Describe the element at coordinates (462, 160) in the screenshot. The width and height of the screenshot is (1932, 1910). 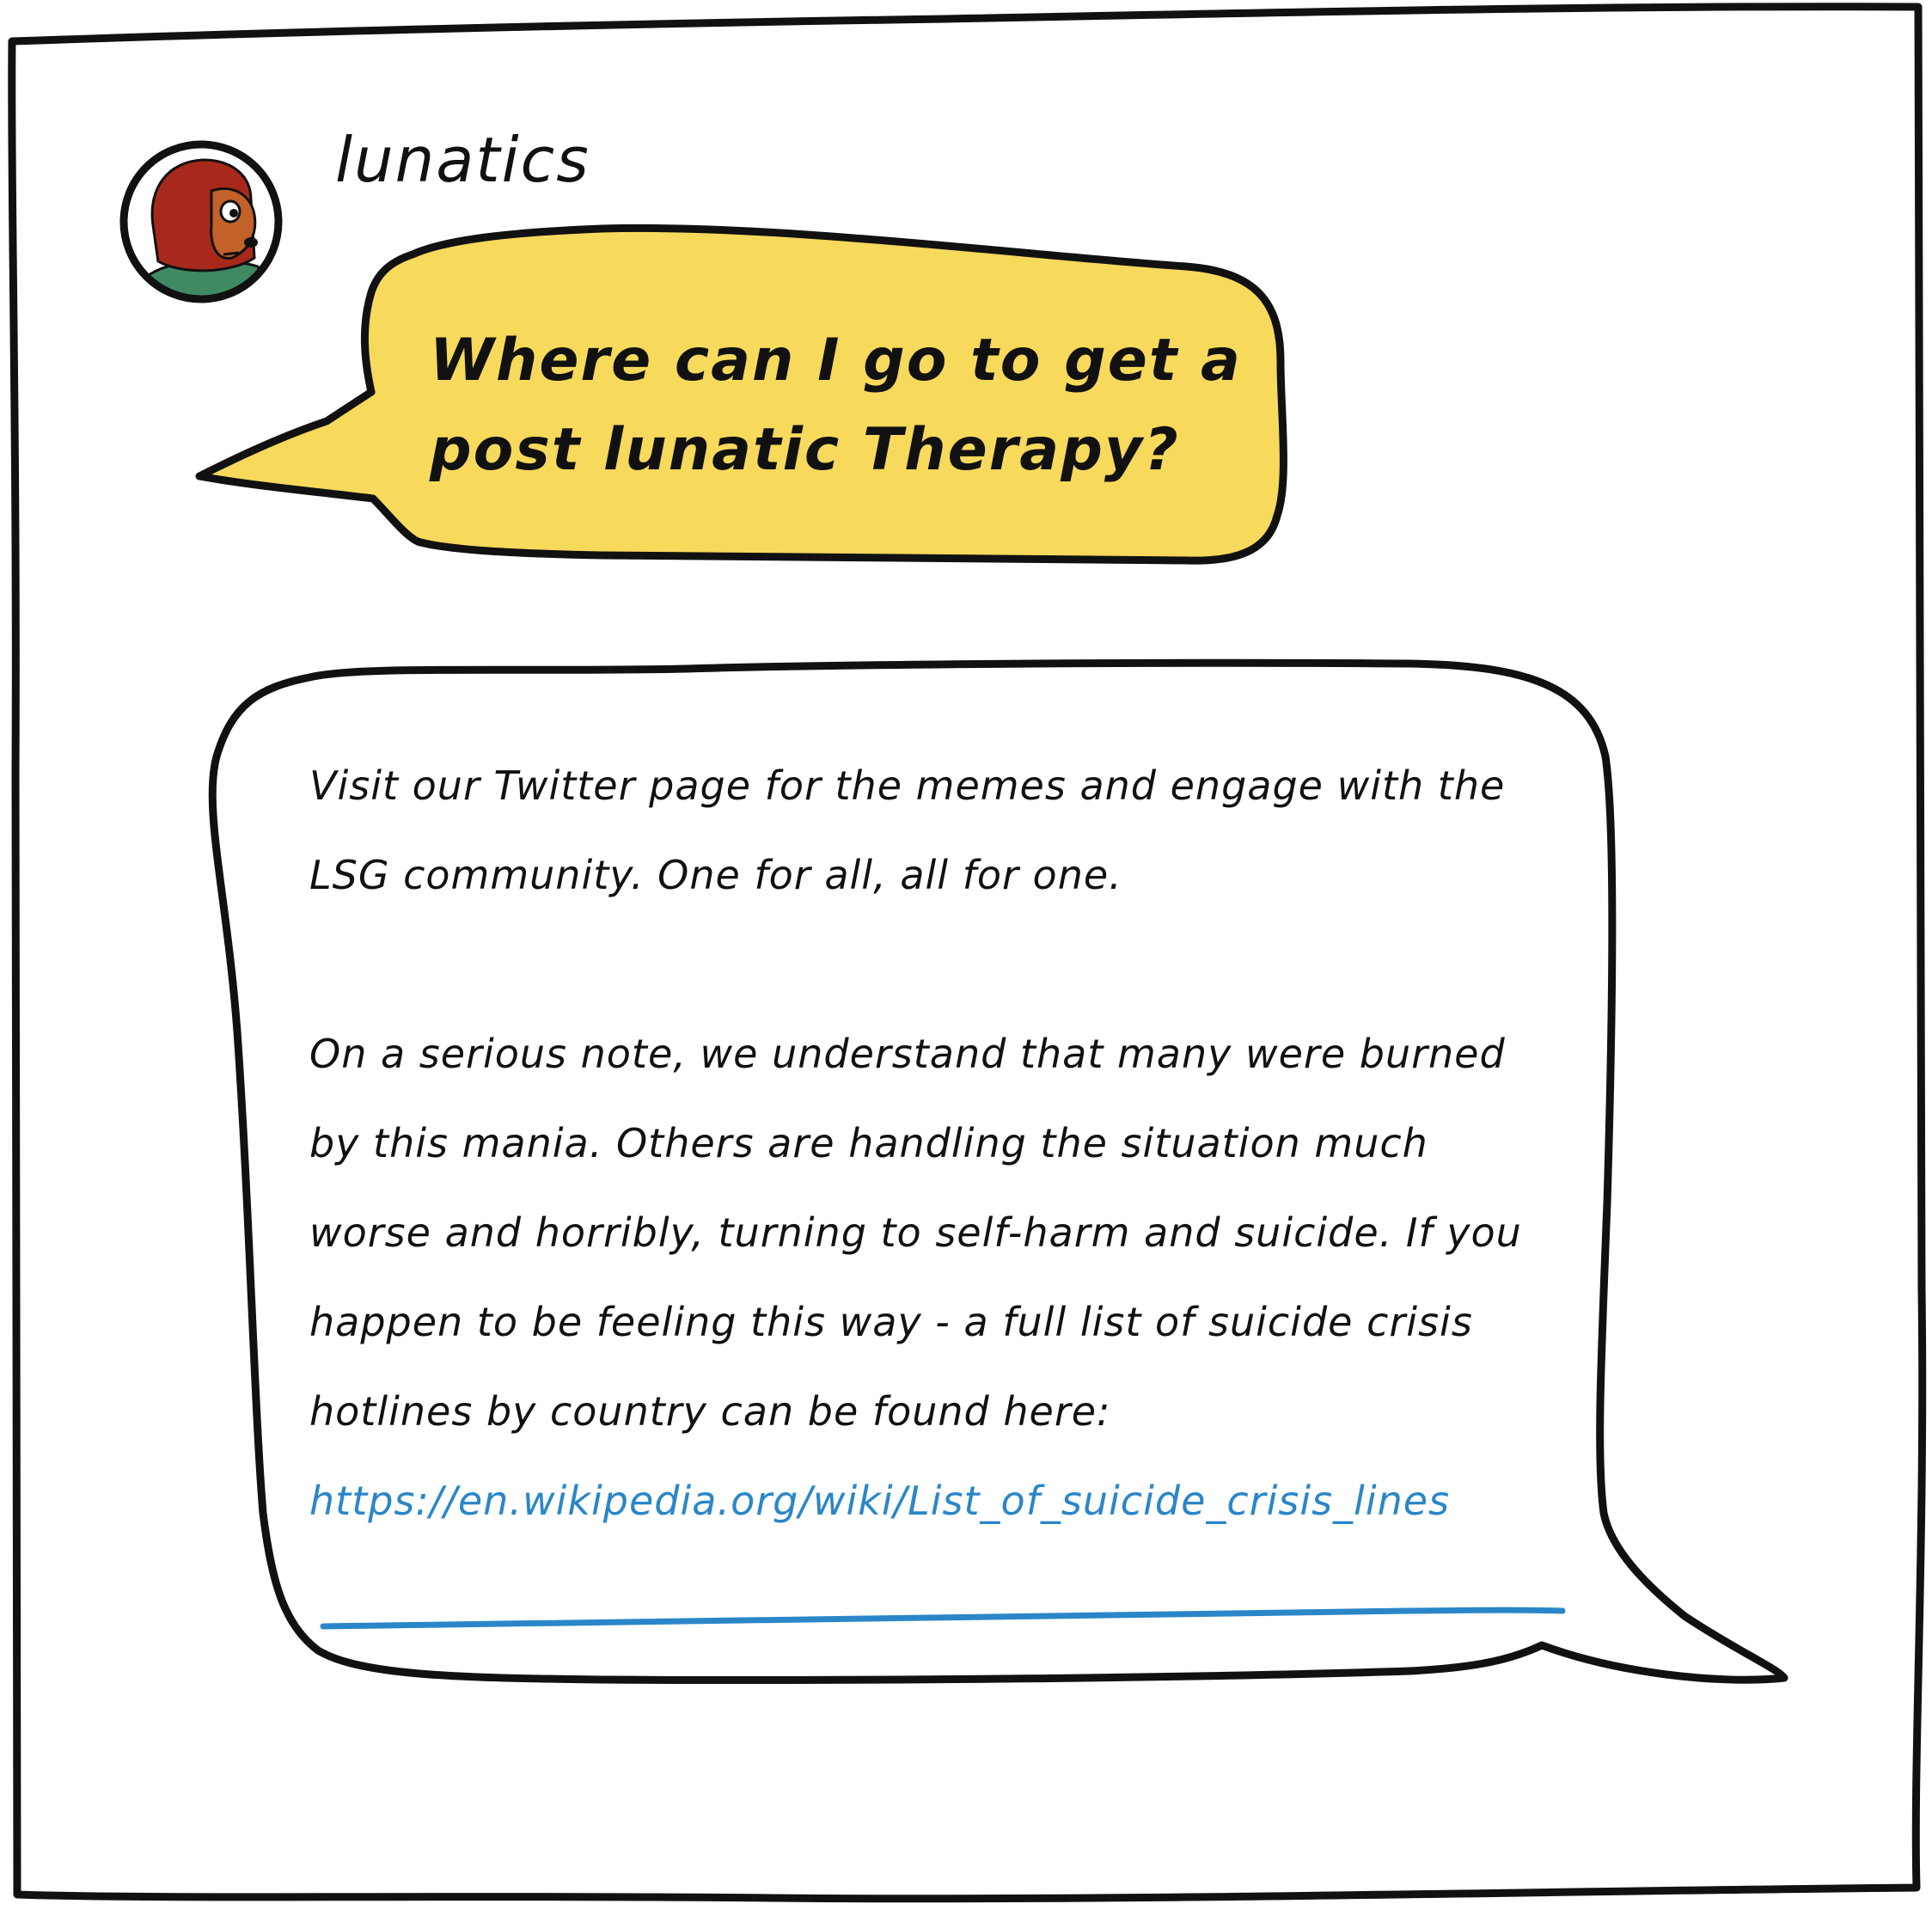
I see `username: lunatics` at that location.